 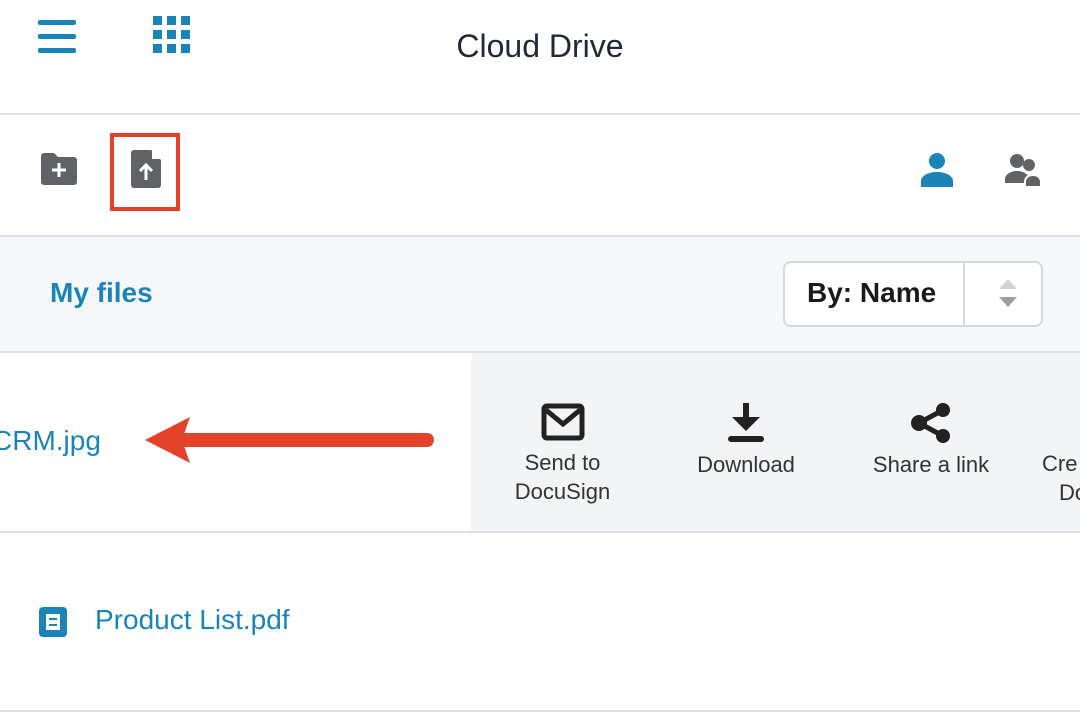 What do you see at coordinates (964, 294) in the screenshot?
I see `sort-divider` at bounding box center [964, 294].